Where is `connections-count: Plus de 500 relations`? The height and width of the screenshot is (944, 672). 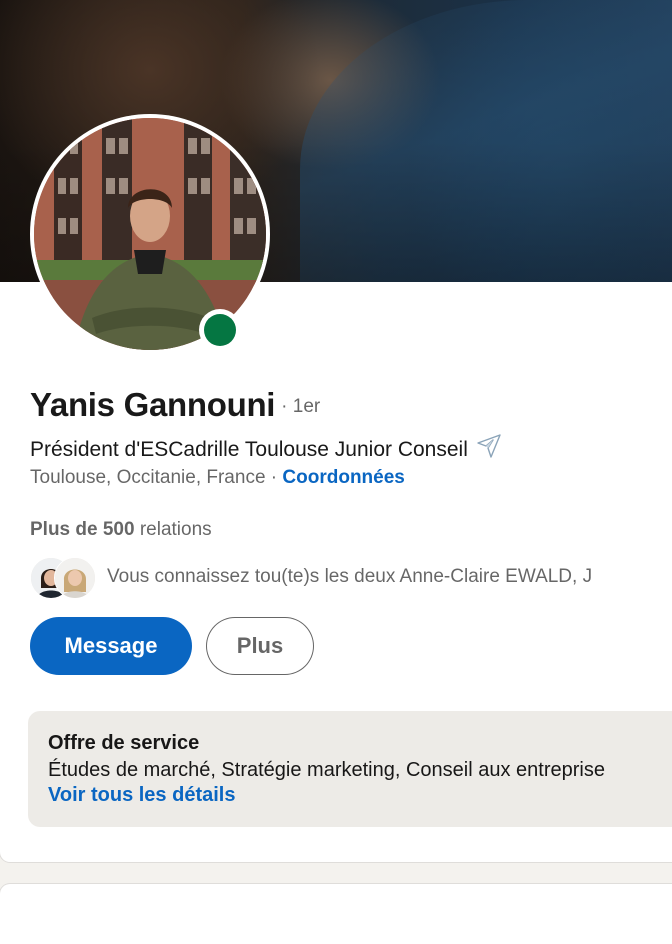 connections-count: Plus de 500 relations is located at coordinates (121, 530).